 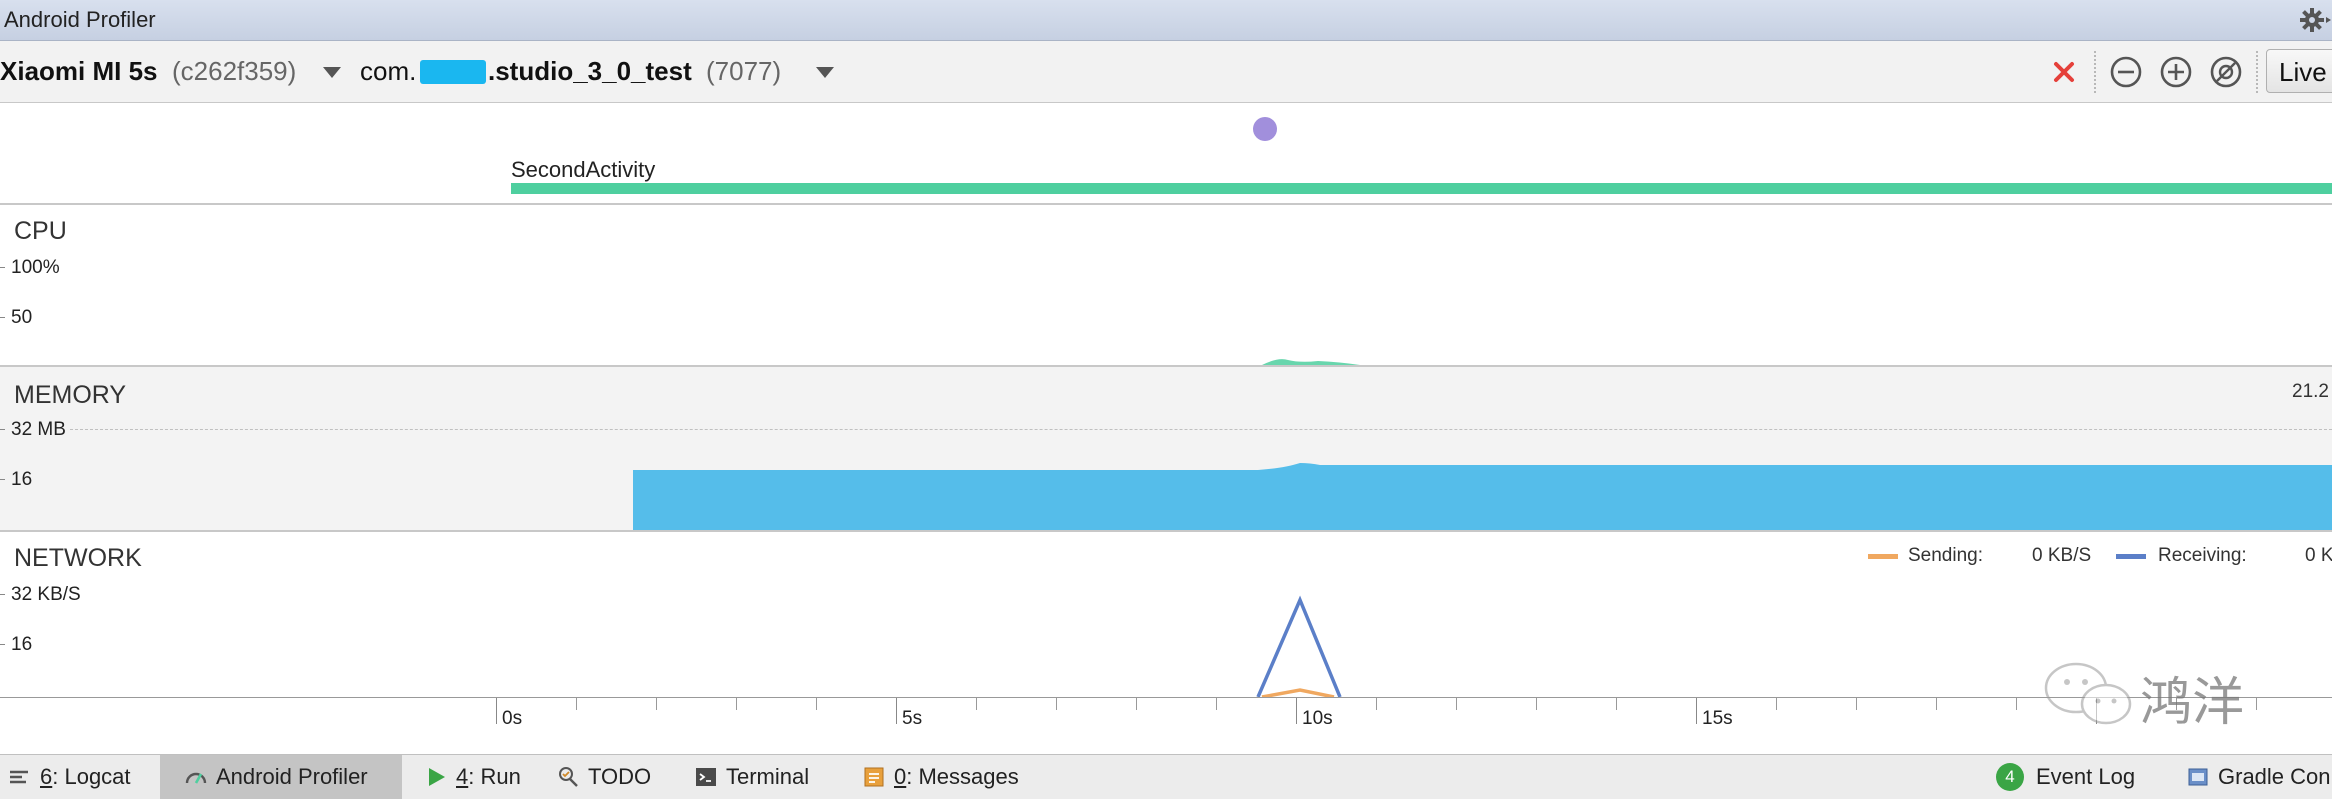 What do you see at coordinates (2176, 72) in the screenshot?
I see `zoom-in-icon` at bounding box center [2176, 72].